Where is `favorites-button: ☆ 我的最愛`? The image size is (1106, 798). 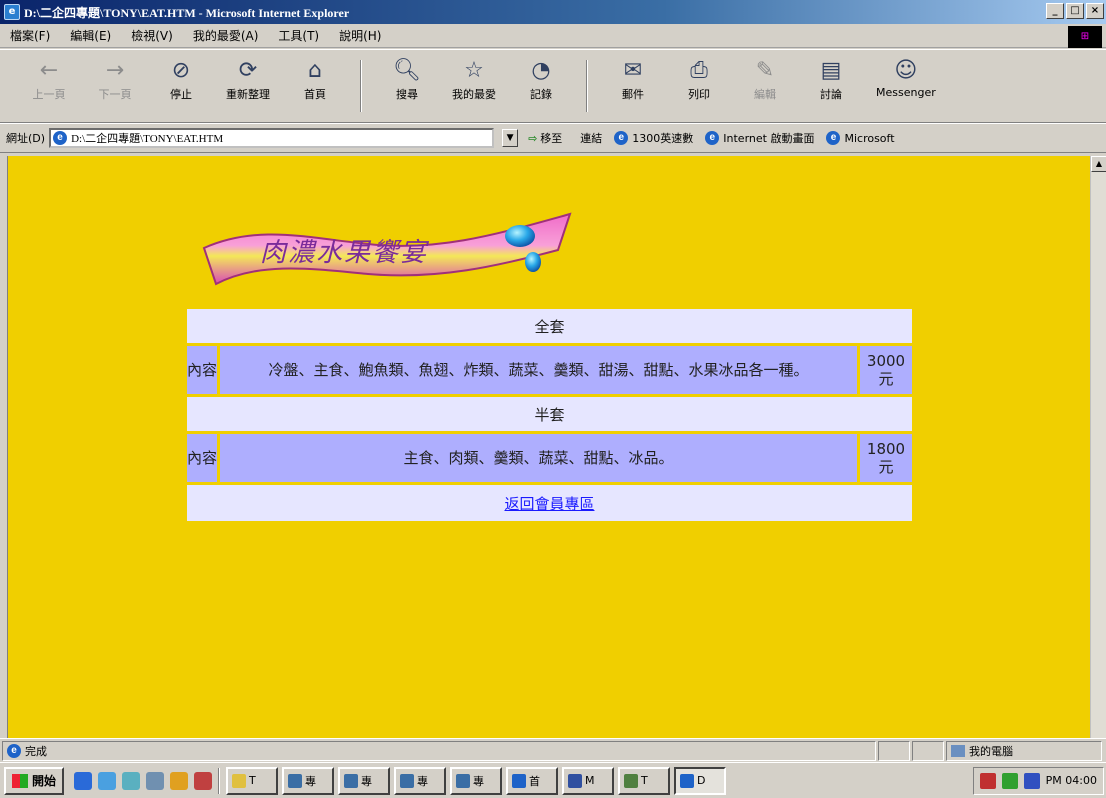 favorites-button: ☆ 我的最愛 is located at coordinates (474, 79).